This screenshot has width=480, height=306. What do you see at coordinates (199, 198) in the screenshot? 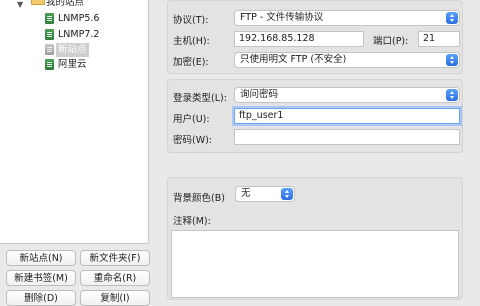
I see `bg-color-label: 背景颜色(B)` at bounding box center [199, 198].